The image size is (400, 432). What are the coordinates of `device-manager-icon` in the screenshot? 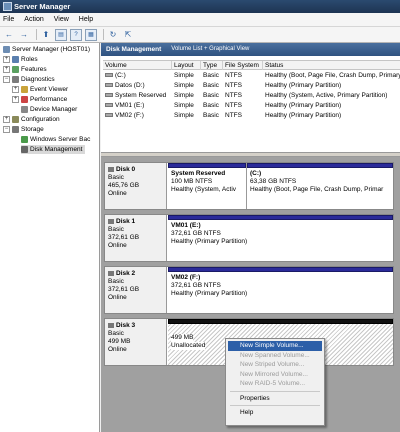 It's located at (24, 109).